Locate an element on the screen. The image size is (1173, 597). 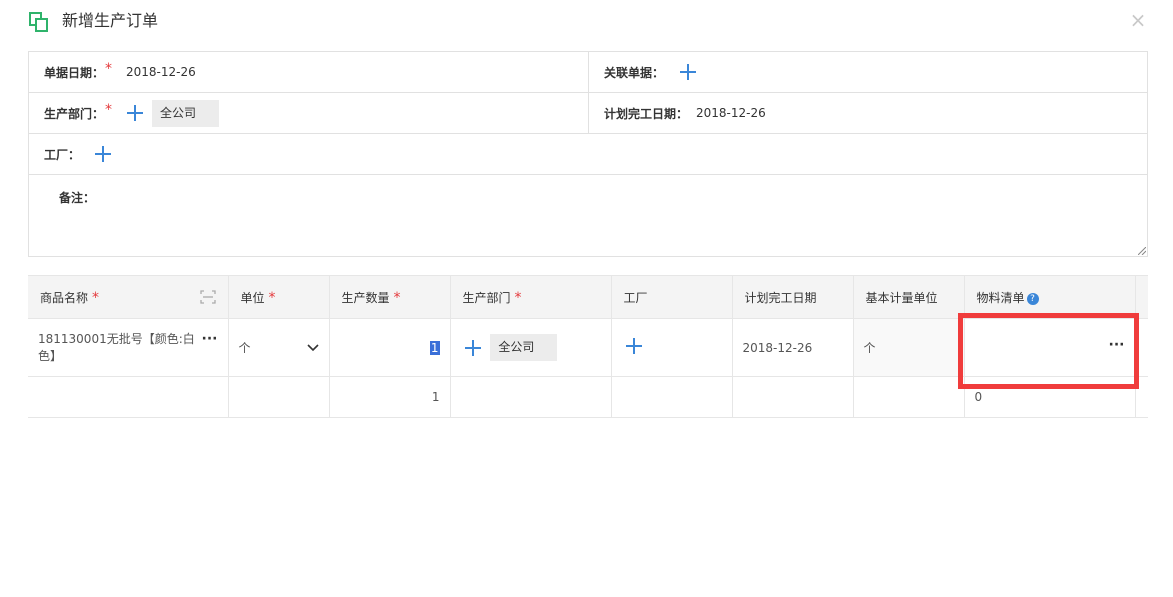
sum-cell-dept is located at coordinates (531, 397).